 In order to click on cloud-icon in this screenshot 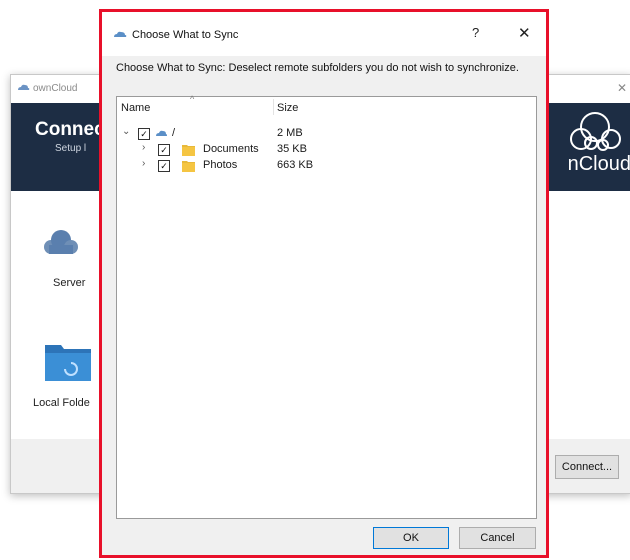, I will do `click(161, 133)`.